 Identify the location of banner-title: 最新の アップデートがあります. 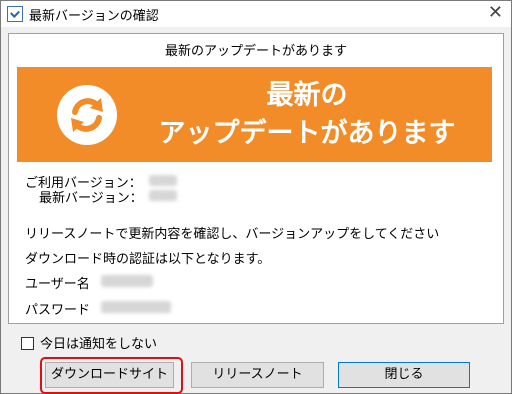
(307, 115).